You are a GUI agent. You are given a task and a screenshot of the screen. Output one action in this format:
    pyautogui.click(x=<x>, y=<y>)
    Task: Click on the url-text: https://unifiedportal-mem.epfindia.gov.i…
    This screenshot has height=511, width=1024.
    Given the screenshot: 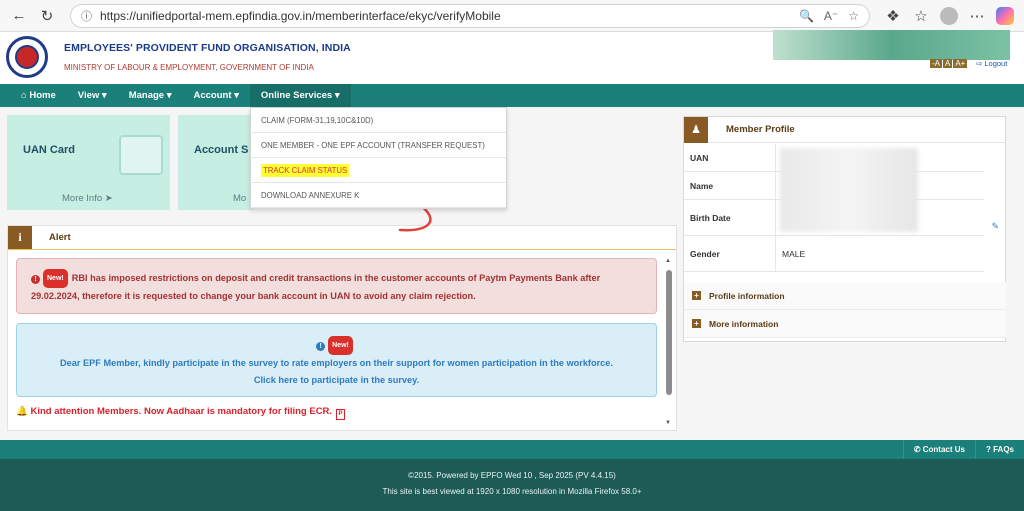 What is the action you would take?
    pyautogui.click(x=300, y=15)
    